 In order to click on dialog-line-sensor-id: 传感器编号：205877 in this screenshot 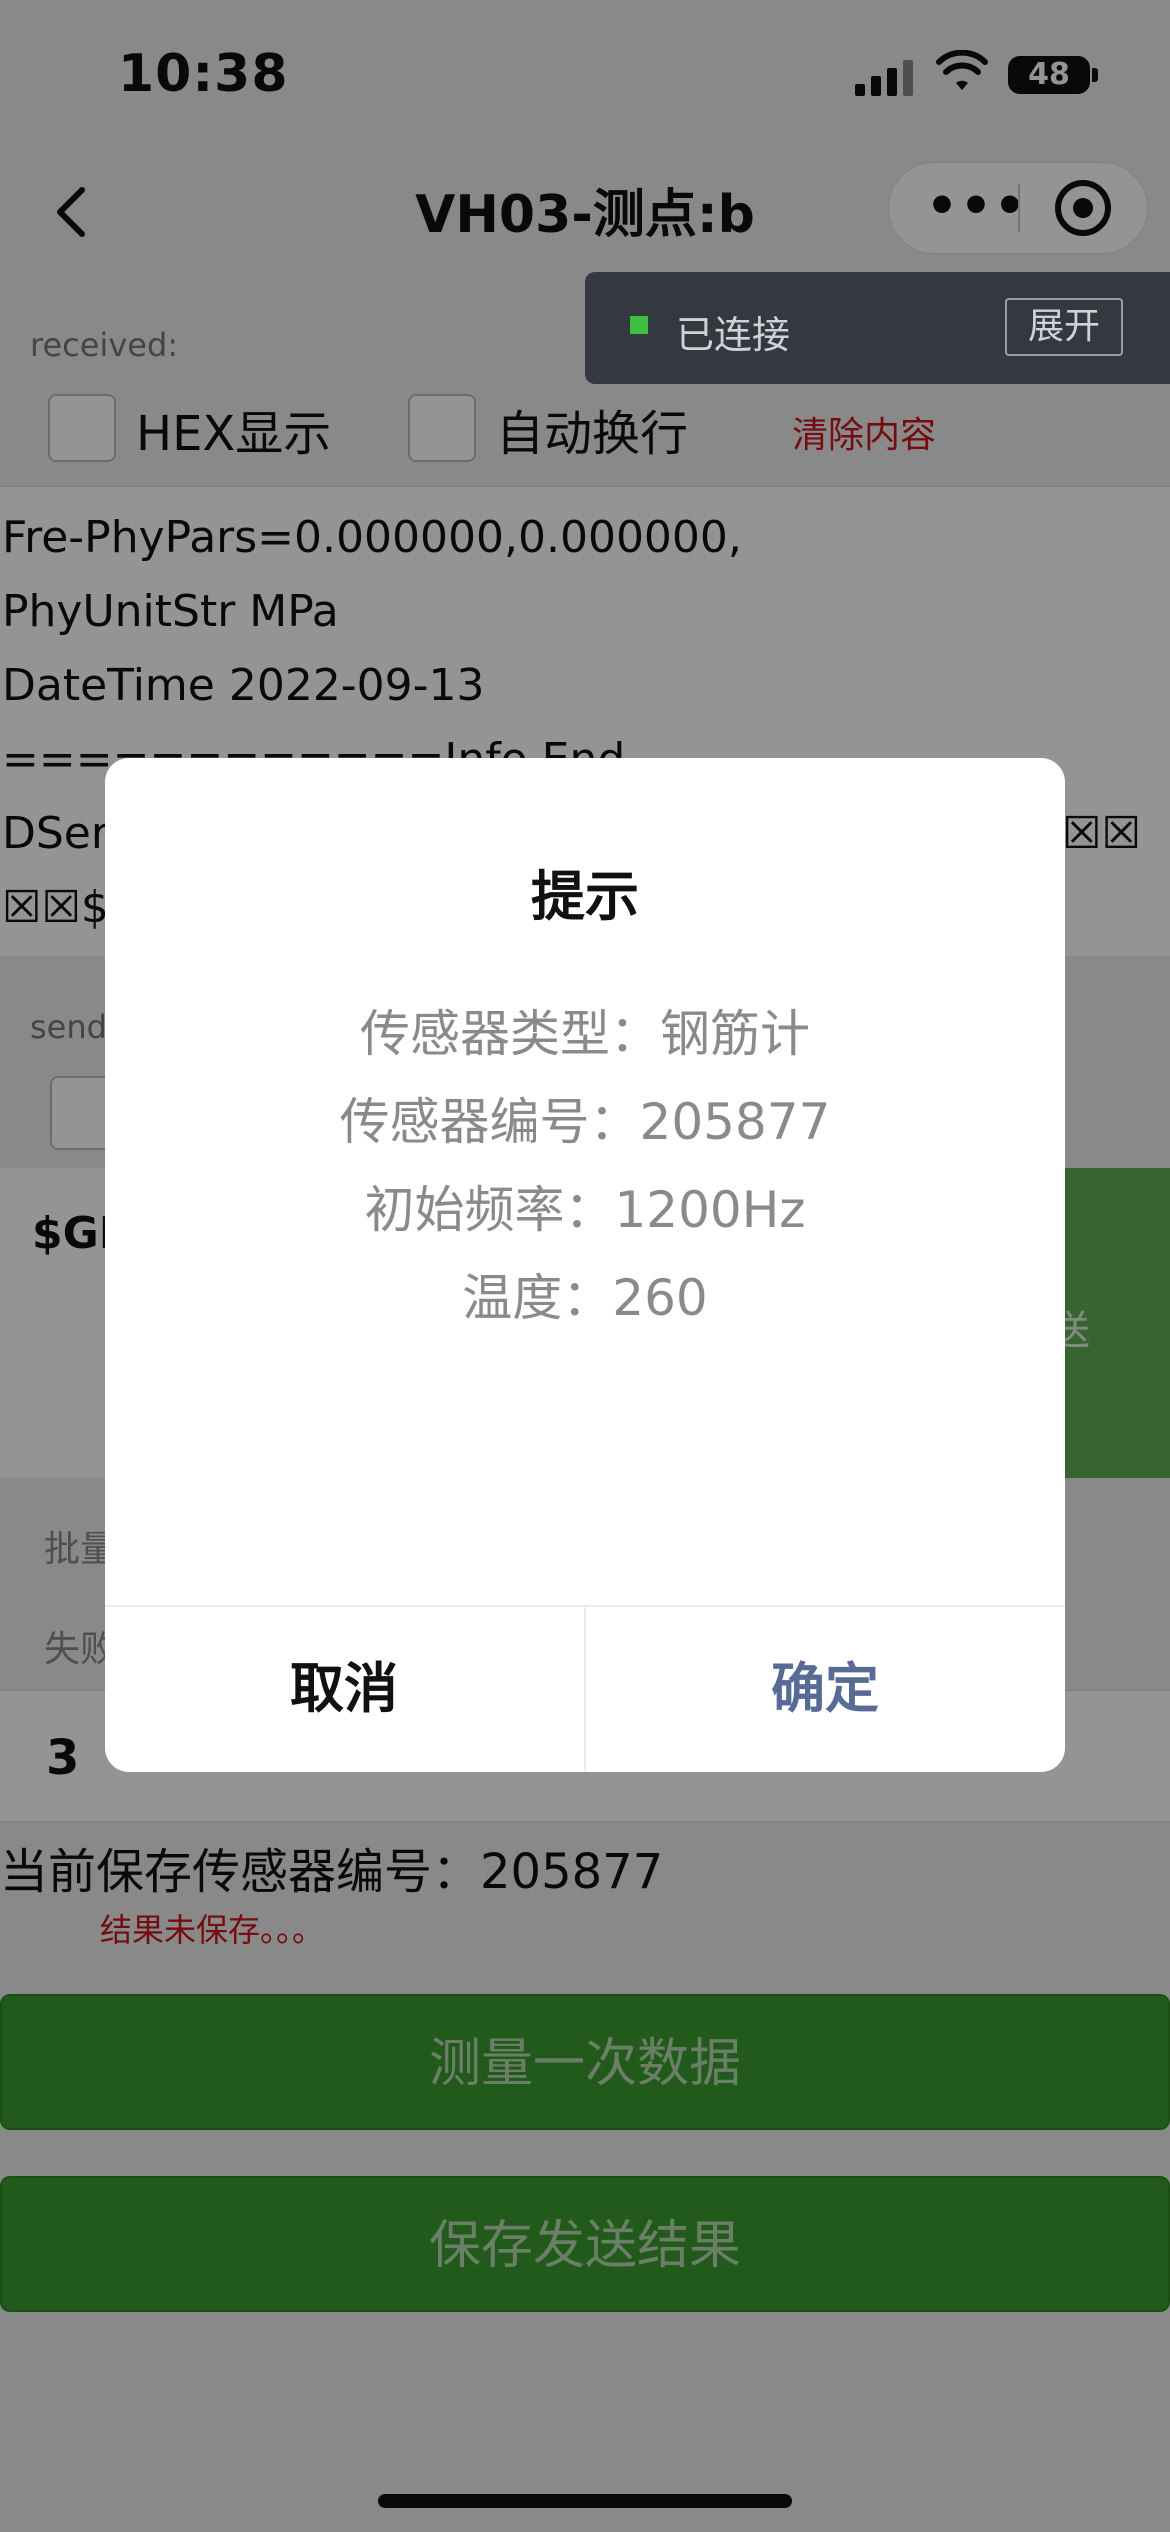, I will do `click(585, 1122)`.